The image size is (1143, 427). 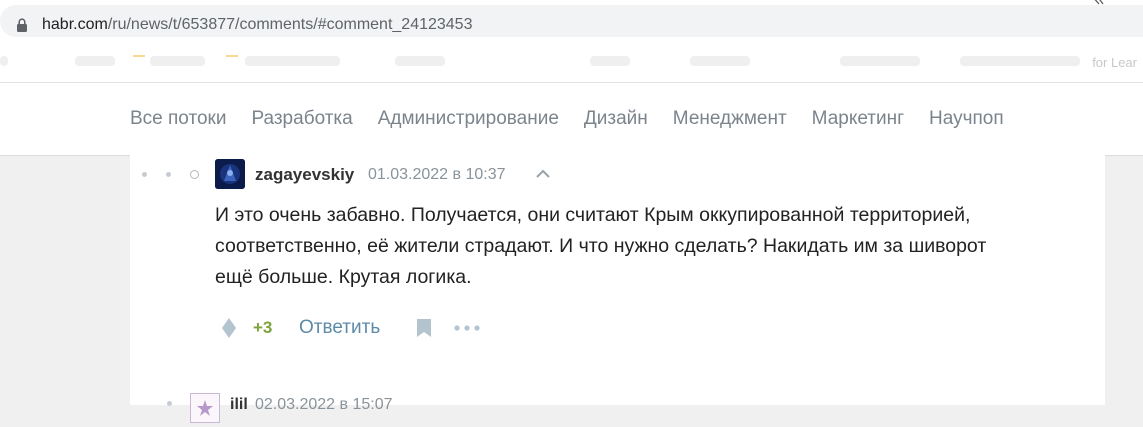 What do you see at coordinates (343, 277) in the screenshot?
I see `comment-line: ещё больше. Крутая логика.` at bounding box center [343, 277].